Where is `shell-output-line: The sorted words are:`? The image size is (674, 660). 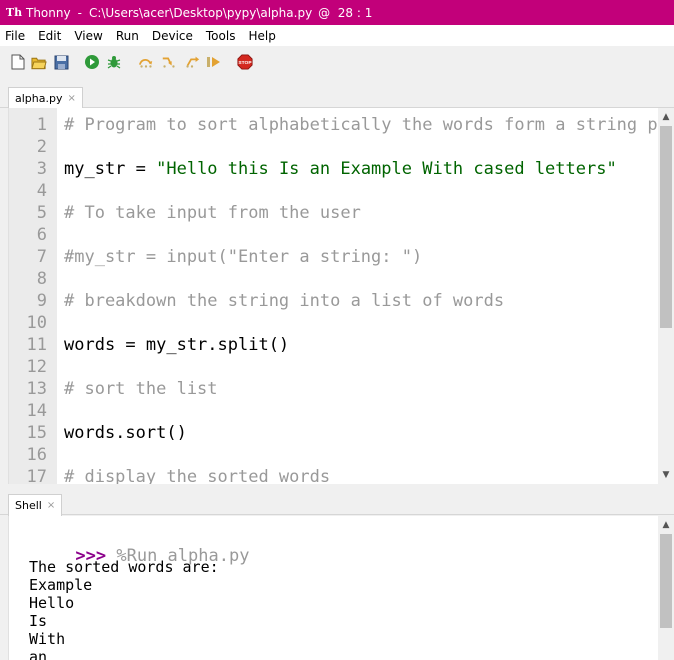 shell-output-line: The sorted words are: is located at coordinates (124, 567).